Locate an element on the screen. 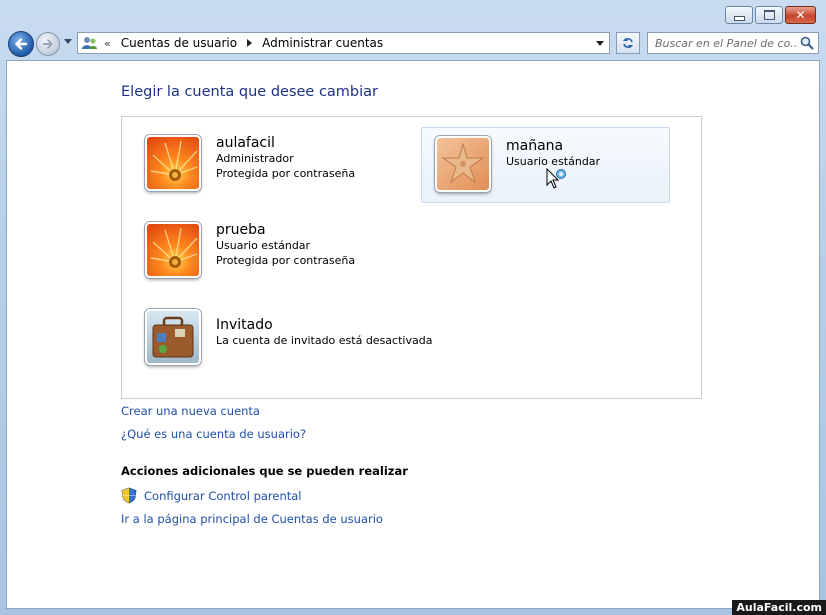 This screenshot has width=826, height=615. account-name: prueba is located at coordinates (241, 230).